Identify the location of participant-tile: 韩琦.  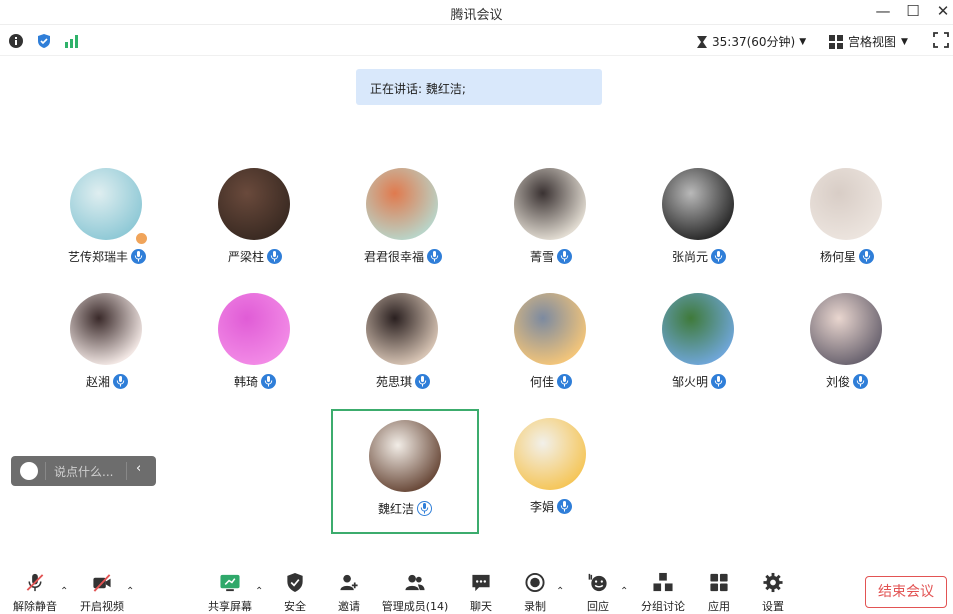
(255, 355).